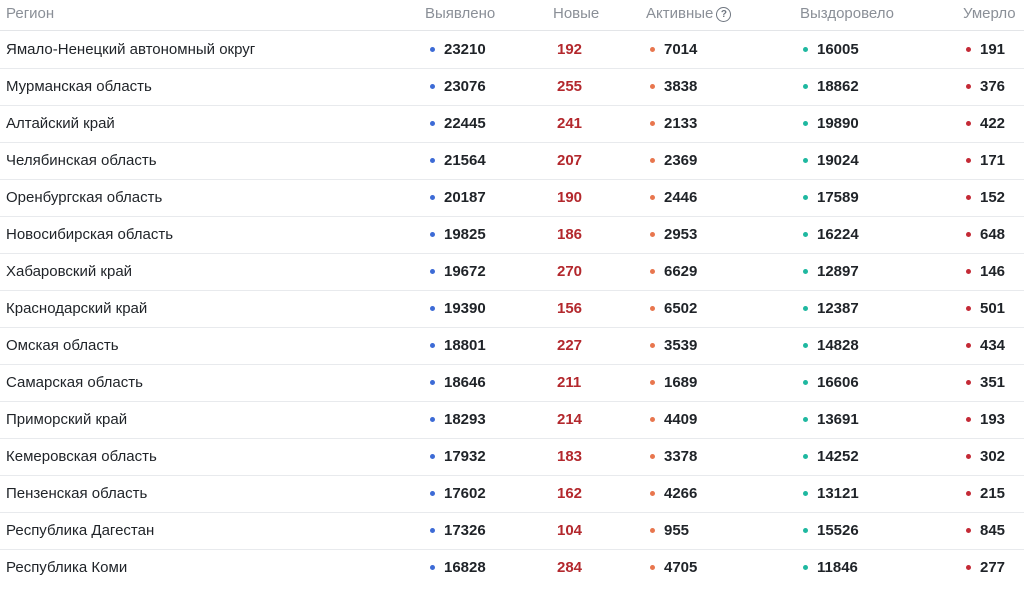 The height and width of the screenshot is (600, 1024). Describe the element at coordinates (576, 13) in the screenshot. I see `header-new: Новые` at that location.